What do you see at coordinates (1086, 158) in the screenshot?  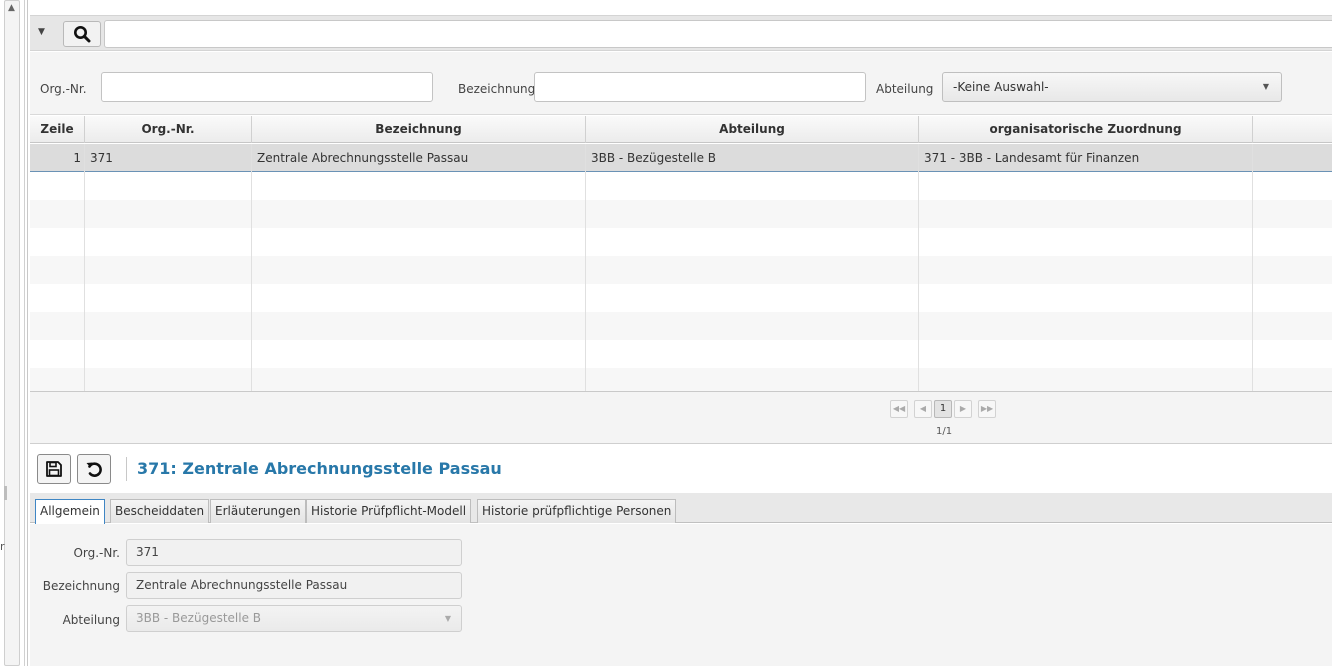 I see `cell-zuordnung: 371 - 3BB - Landesamt für Finanzen` at bounding box center [1086, 158].